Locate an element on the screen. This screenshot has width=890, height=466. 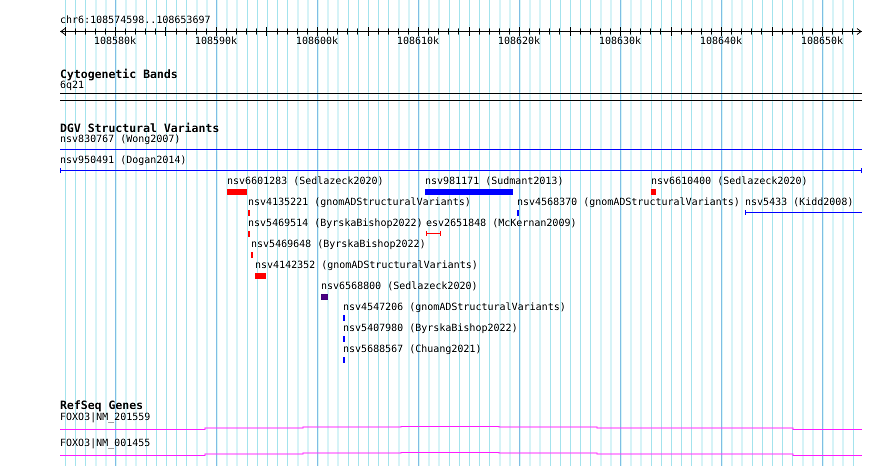
variant-label: nsv4135221 (gnomADStructuralVariants) is located at coordinates (359, 203).